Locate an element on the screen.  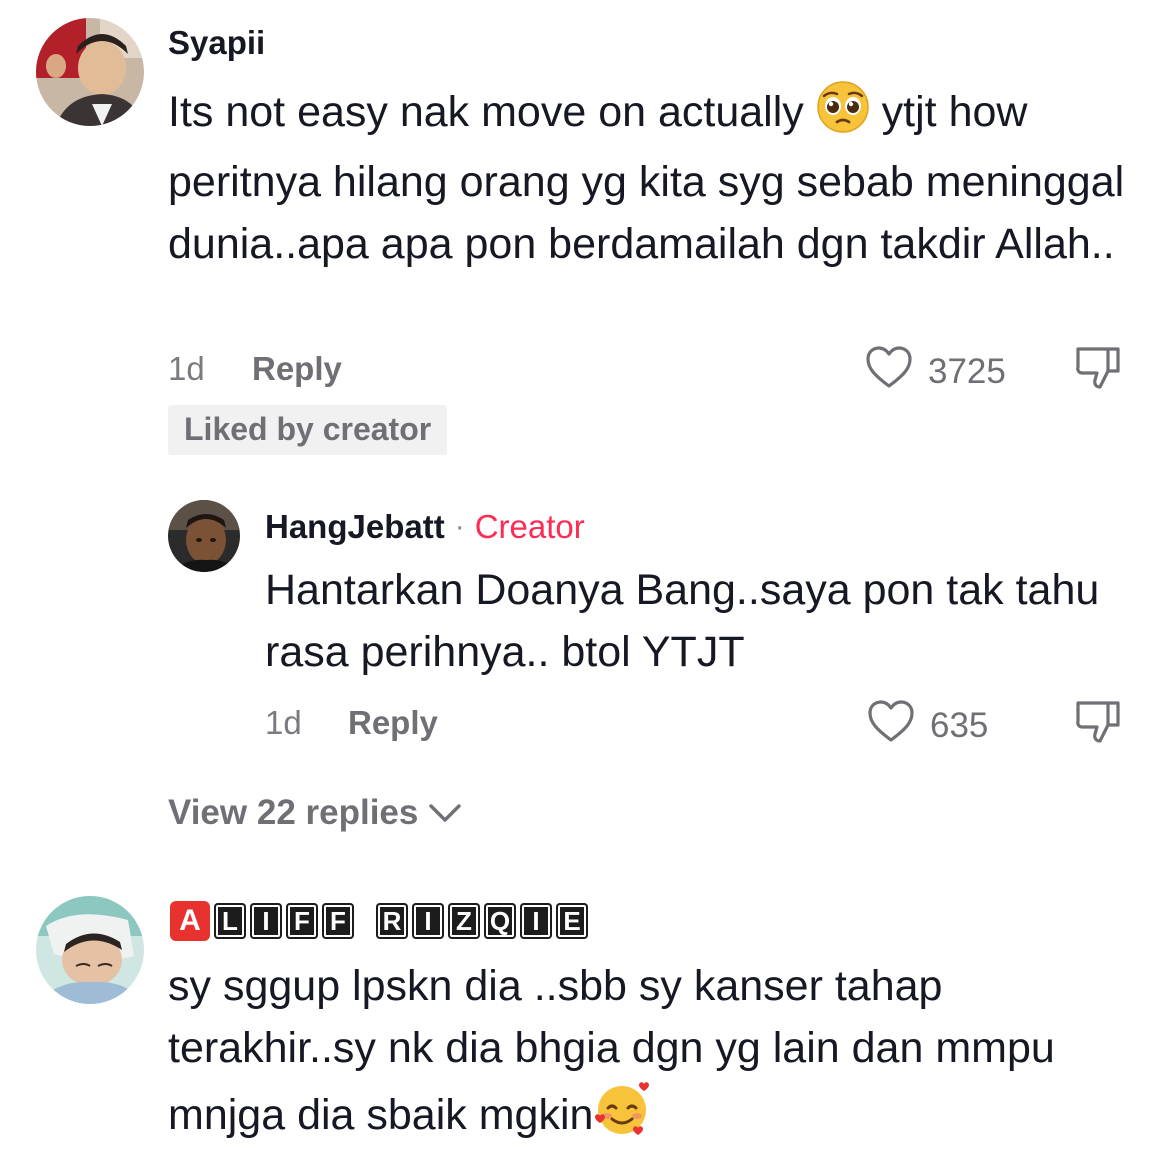
username-letter: E is located at coordinates (572, 921).